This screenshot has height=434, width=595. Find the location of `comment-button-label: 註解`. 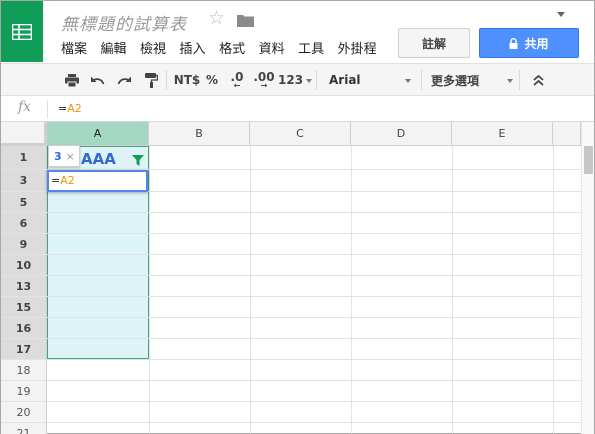

comment-button-label: 註解 is located at coordinates (433, 43).